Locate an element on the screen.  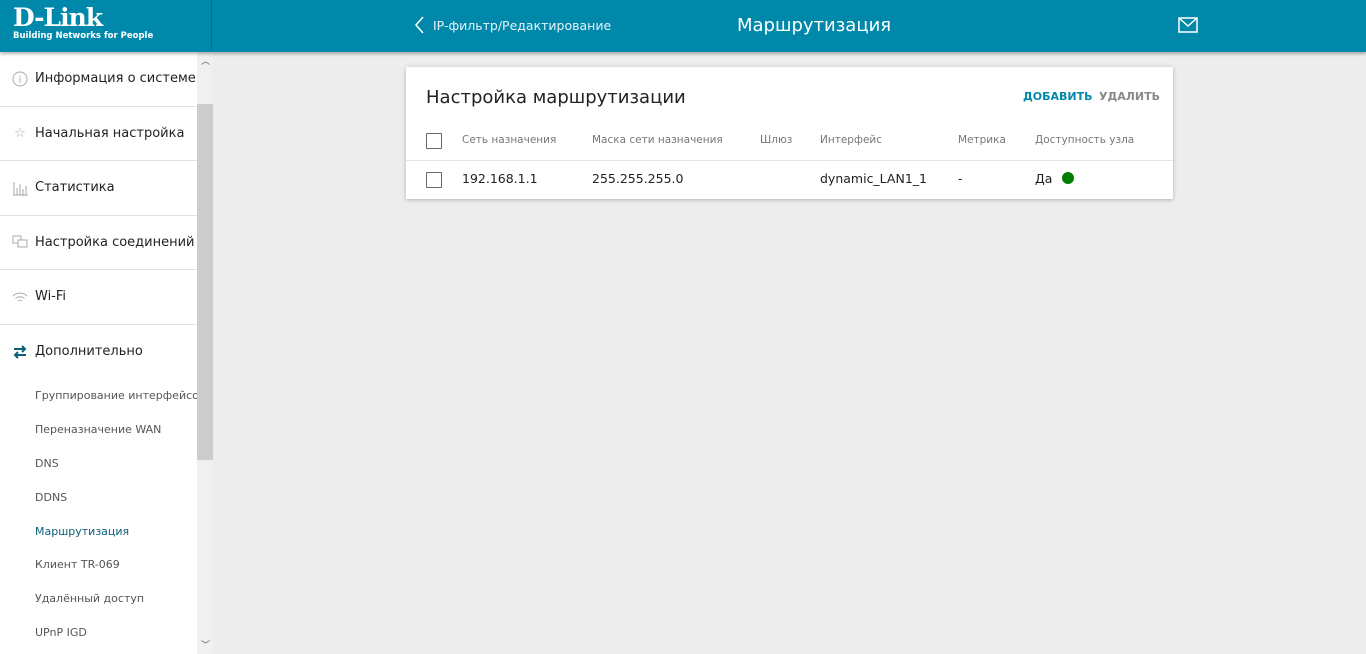
availability-text: Да is located at coordinates (1044, 178).